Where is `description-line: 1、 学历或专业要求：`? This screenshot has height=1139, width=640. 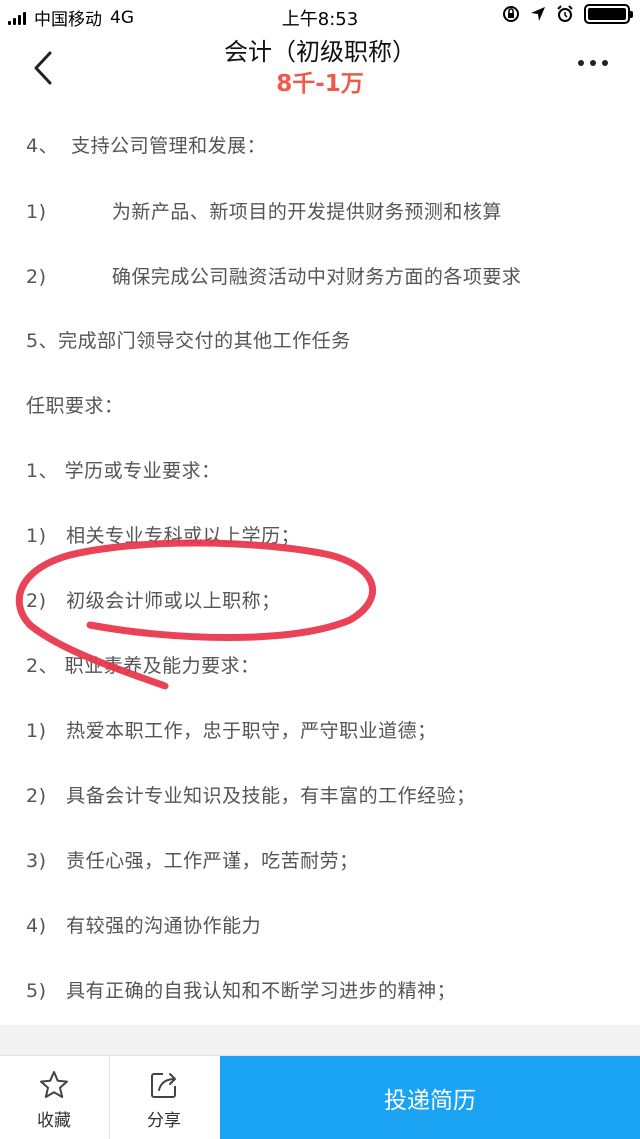 description-line: 1、 学历或专业要求： is located at coordinates (123, 471).